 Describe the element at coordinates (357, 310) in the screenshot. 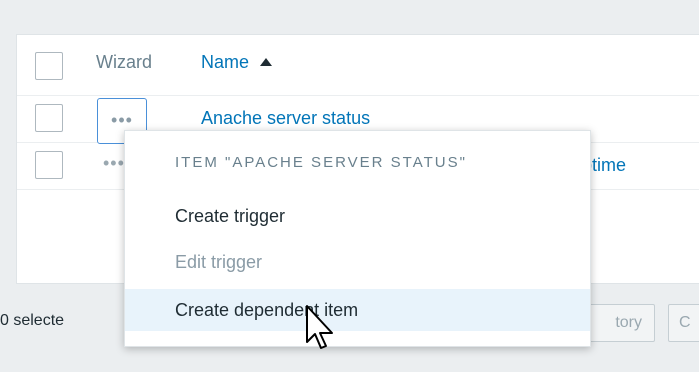

I see `menu-item-create-dependent-item: Create dependent item` at that location.